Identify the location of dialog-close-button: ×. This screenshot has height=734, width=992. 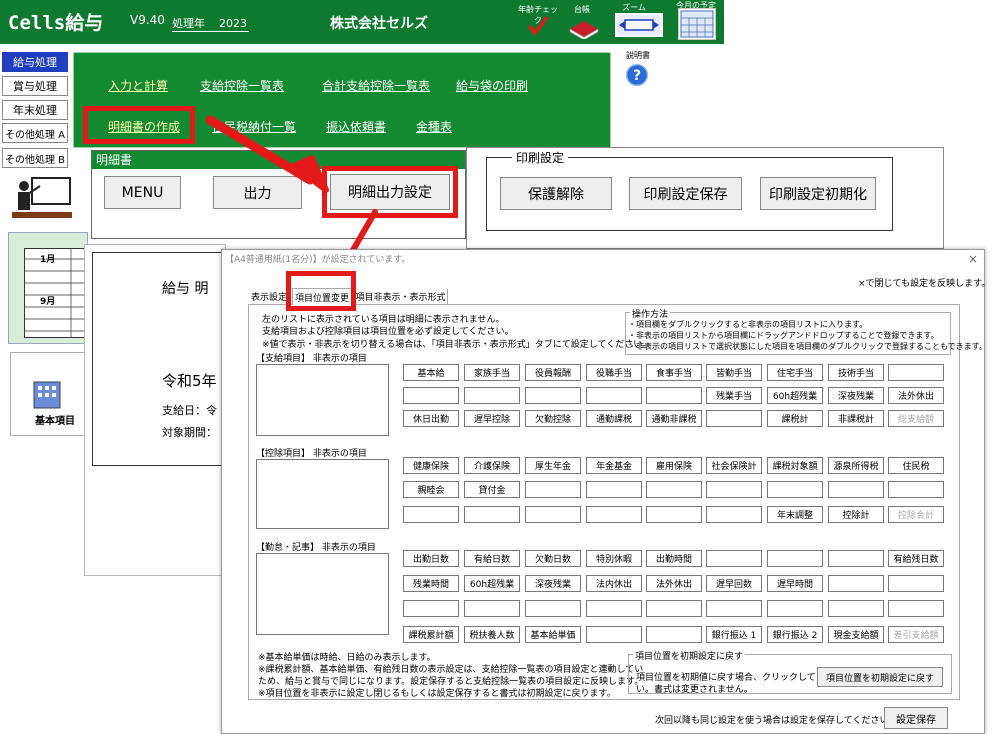
(973, 259).